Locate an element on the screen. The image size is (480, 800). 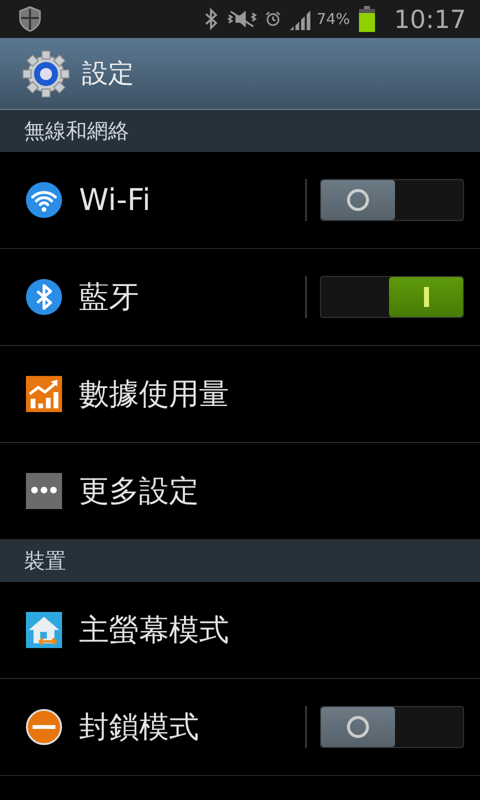
battery-icon is located at coordinates (367, 19).